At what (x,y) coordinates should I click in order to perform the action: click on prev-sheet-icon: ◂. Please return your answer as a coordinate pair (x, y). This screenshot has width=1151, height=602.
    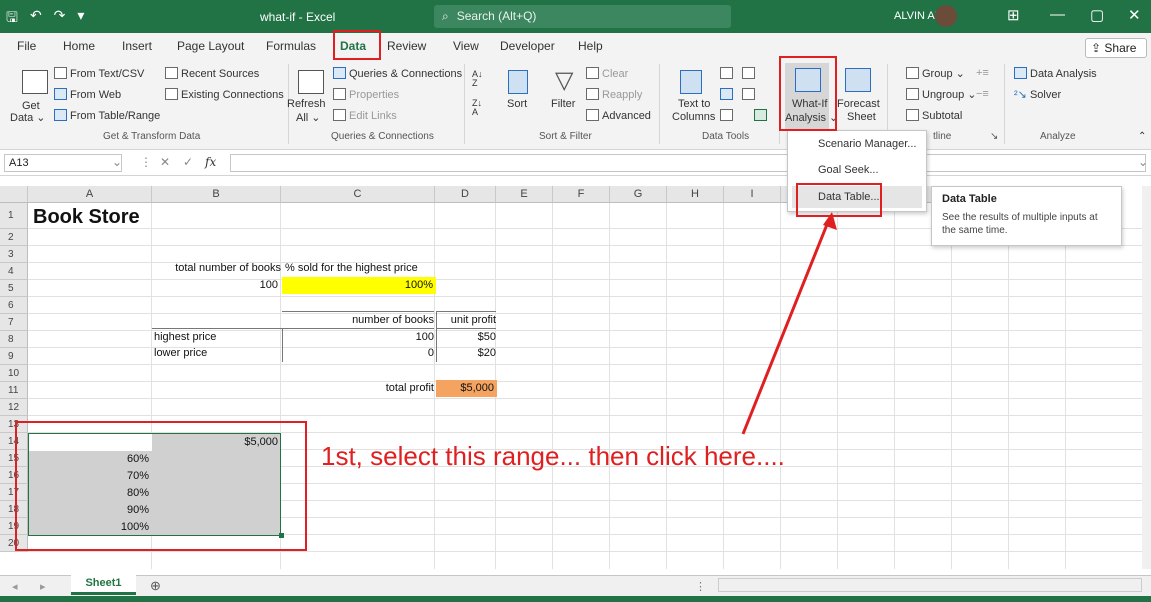
    Looking at the image, I should click on (15, 586).